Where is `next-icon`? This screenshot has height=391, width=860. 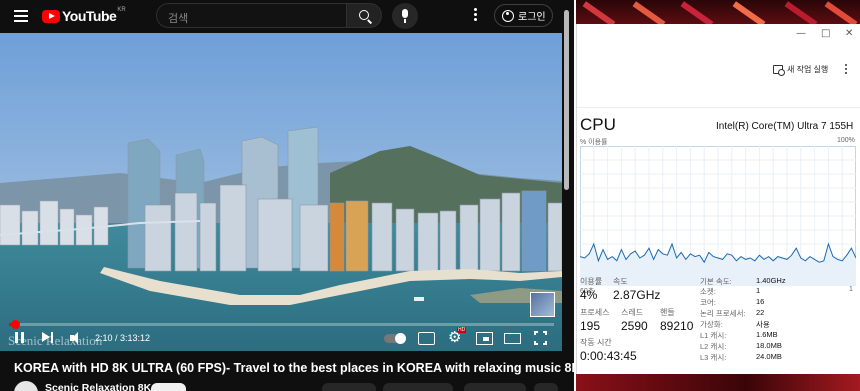 next-icon is located at coordinates (48, 338).